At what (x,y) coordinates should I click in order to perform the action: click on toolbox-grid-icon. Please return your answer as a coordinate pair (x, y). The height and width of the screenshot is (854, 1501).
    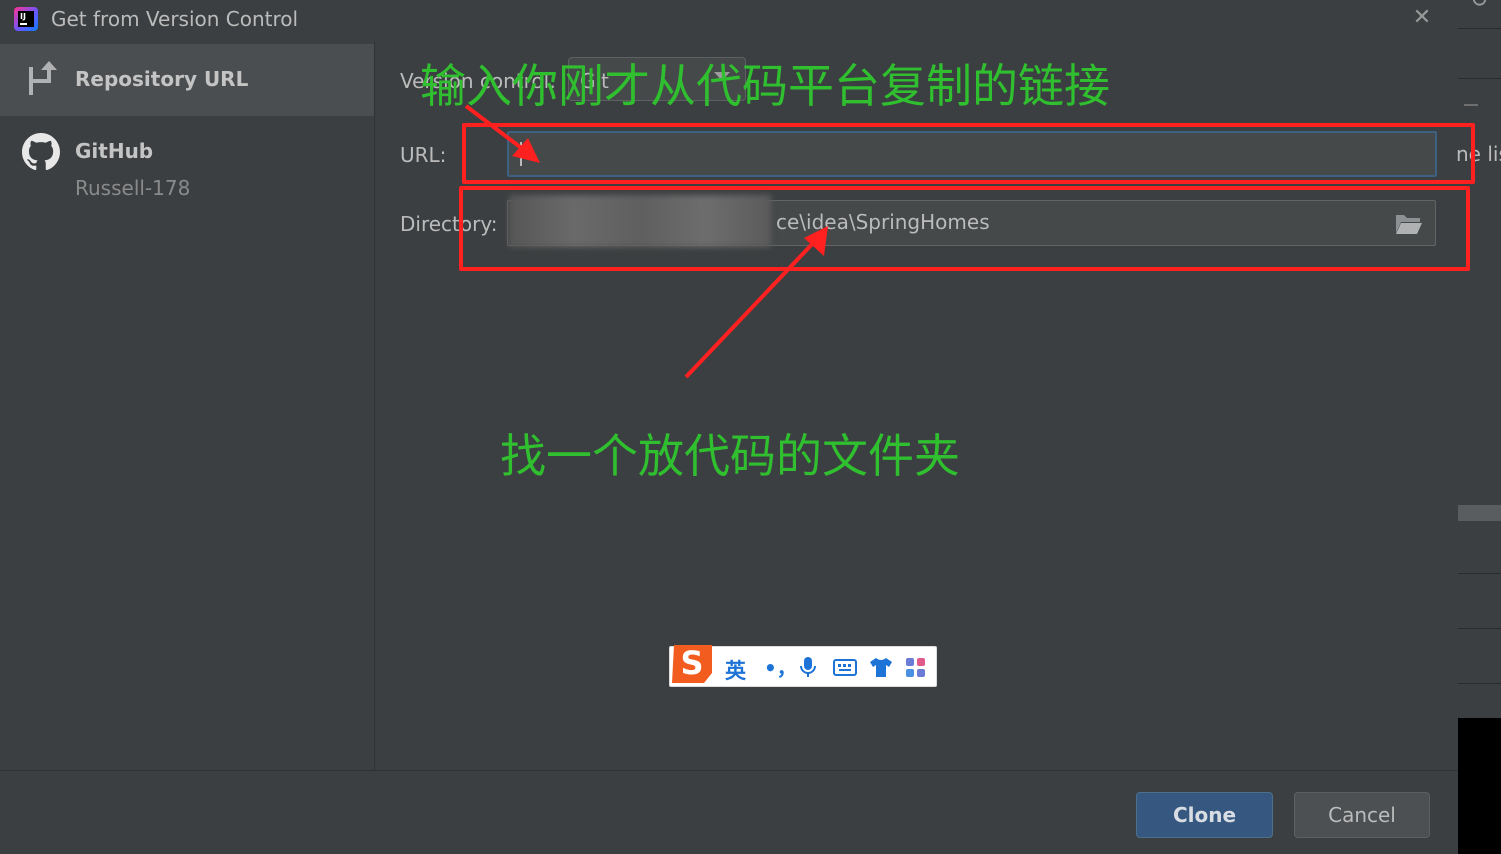
    Looking at the image, I should click on (916, 667).